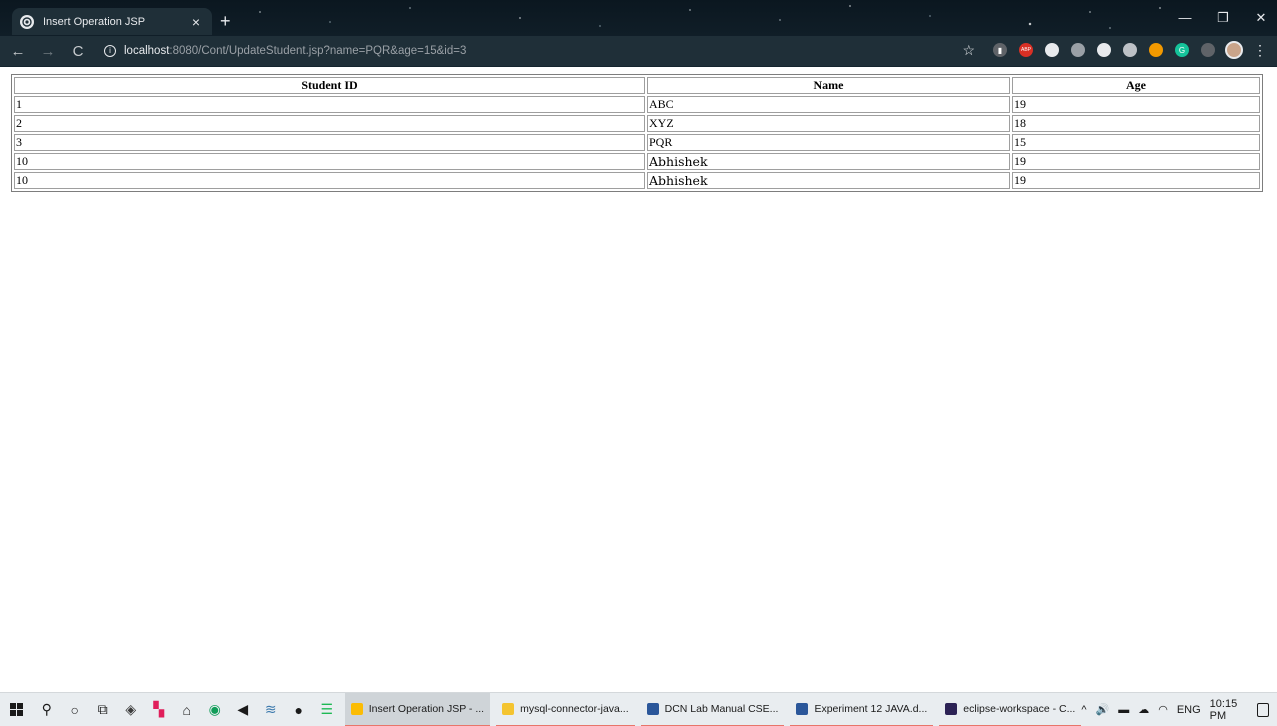 The height and width of the screenshot is (726, 1277). I want to click on browser-tab: Insert Operation JSP ×, so click(112, 21).